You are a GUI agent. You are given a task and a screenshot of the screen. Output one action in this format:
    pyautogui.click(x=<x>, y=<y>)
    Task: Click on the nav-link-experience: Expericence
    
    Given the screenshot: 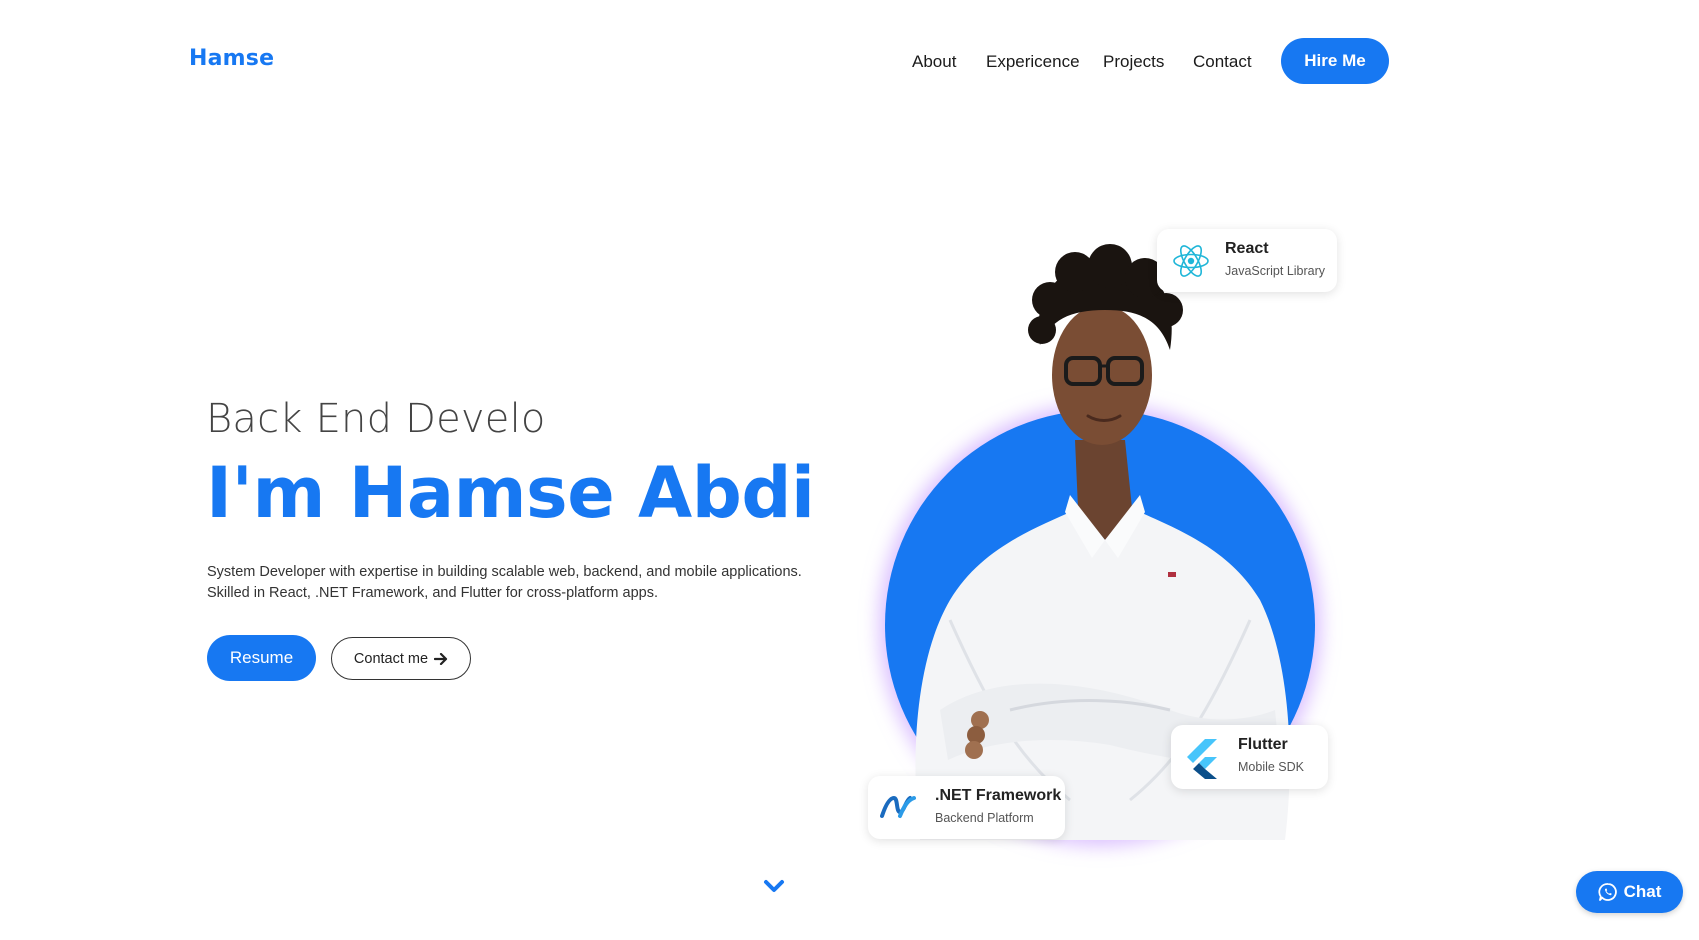 What is the action you would take?
    pyautogui.click(x=1033, y=62)
    